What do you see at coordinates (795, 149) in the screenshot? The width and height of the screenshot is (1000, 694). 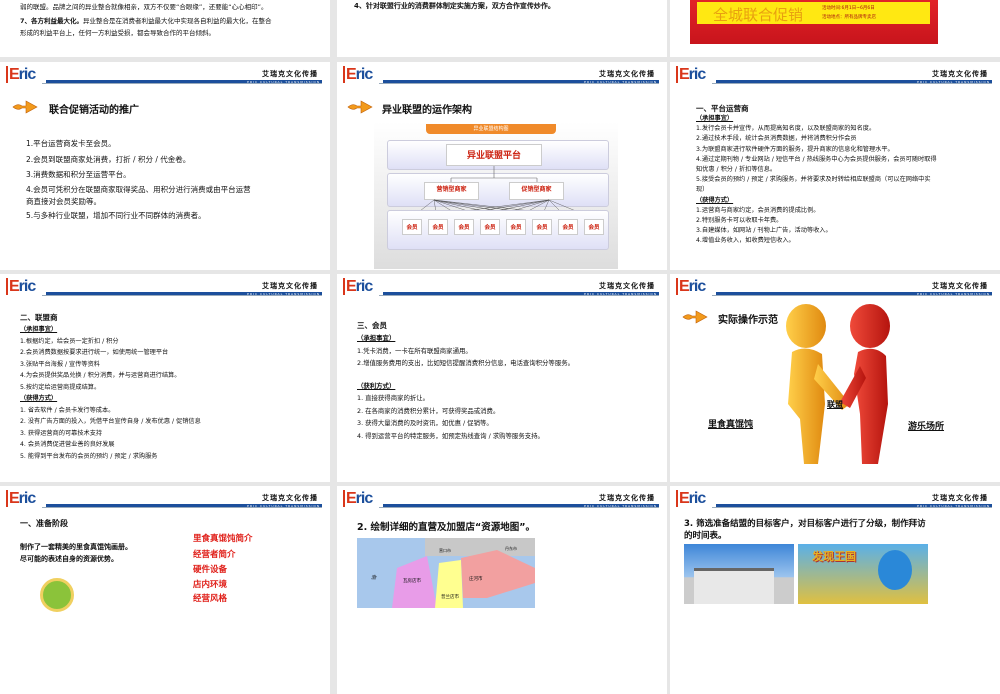 I see `list-item: 3.为联盟商家进行软件硬件方面的服务，提升商家的信息化和管理水平。` at bounding box center [795, 149].